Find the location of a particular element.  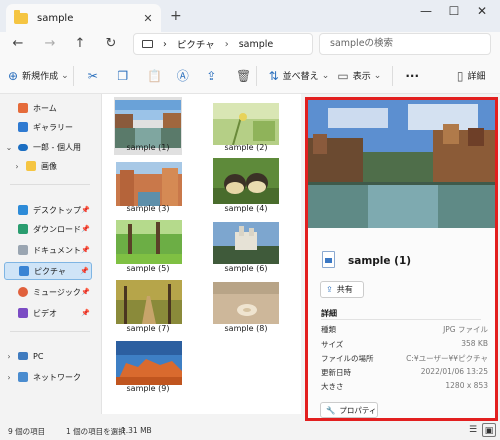

details-pane-icon: ▯ is located at coordinates (460, 75).